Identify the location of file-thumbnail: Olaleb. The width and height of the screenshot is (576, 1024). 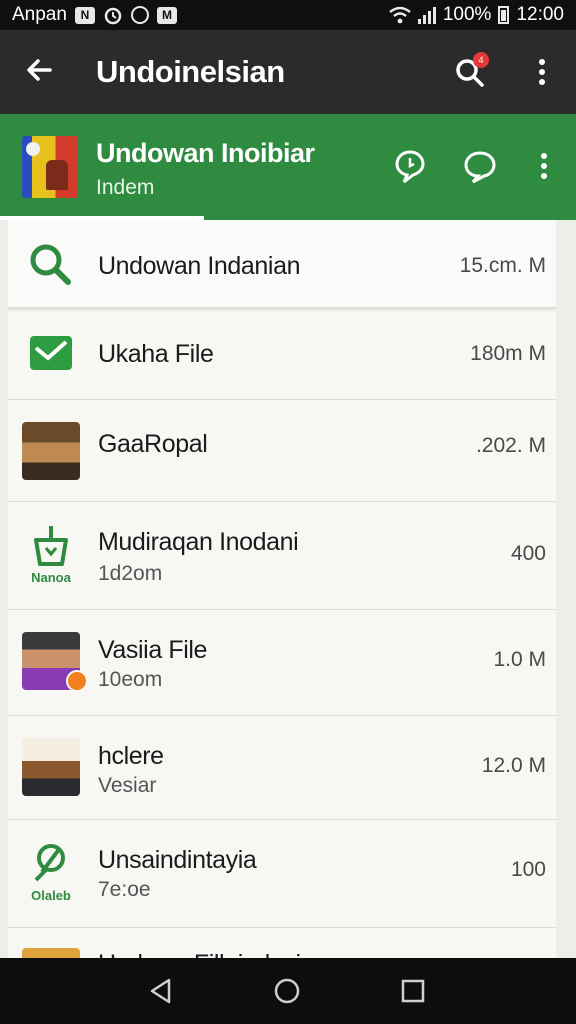
(51, 875).